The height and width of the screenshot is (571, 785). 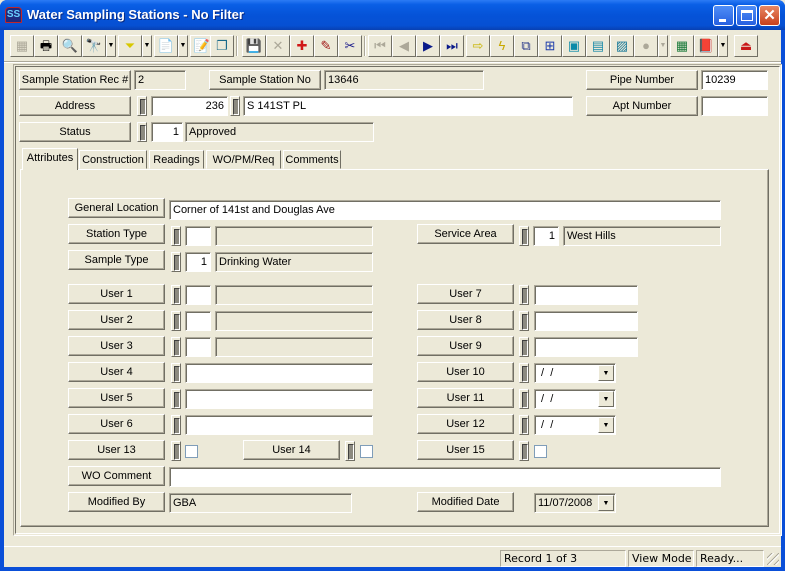 What do you see at coordinates (176, 451) in the screenshot?
I see `user-13-lookup` at bounding box center [176, 451].